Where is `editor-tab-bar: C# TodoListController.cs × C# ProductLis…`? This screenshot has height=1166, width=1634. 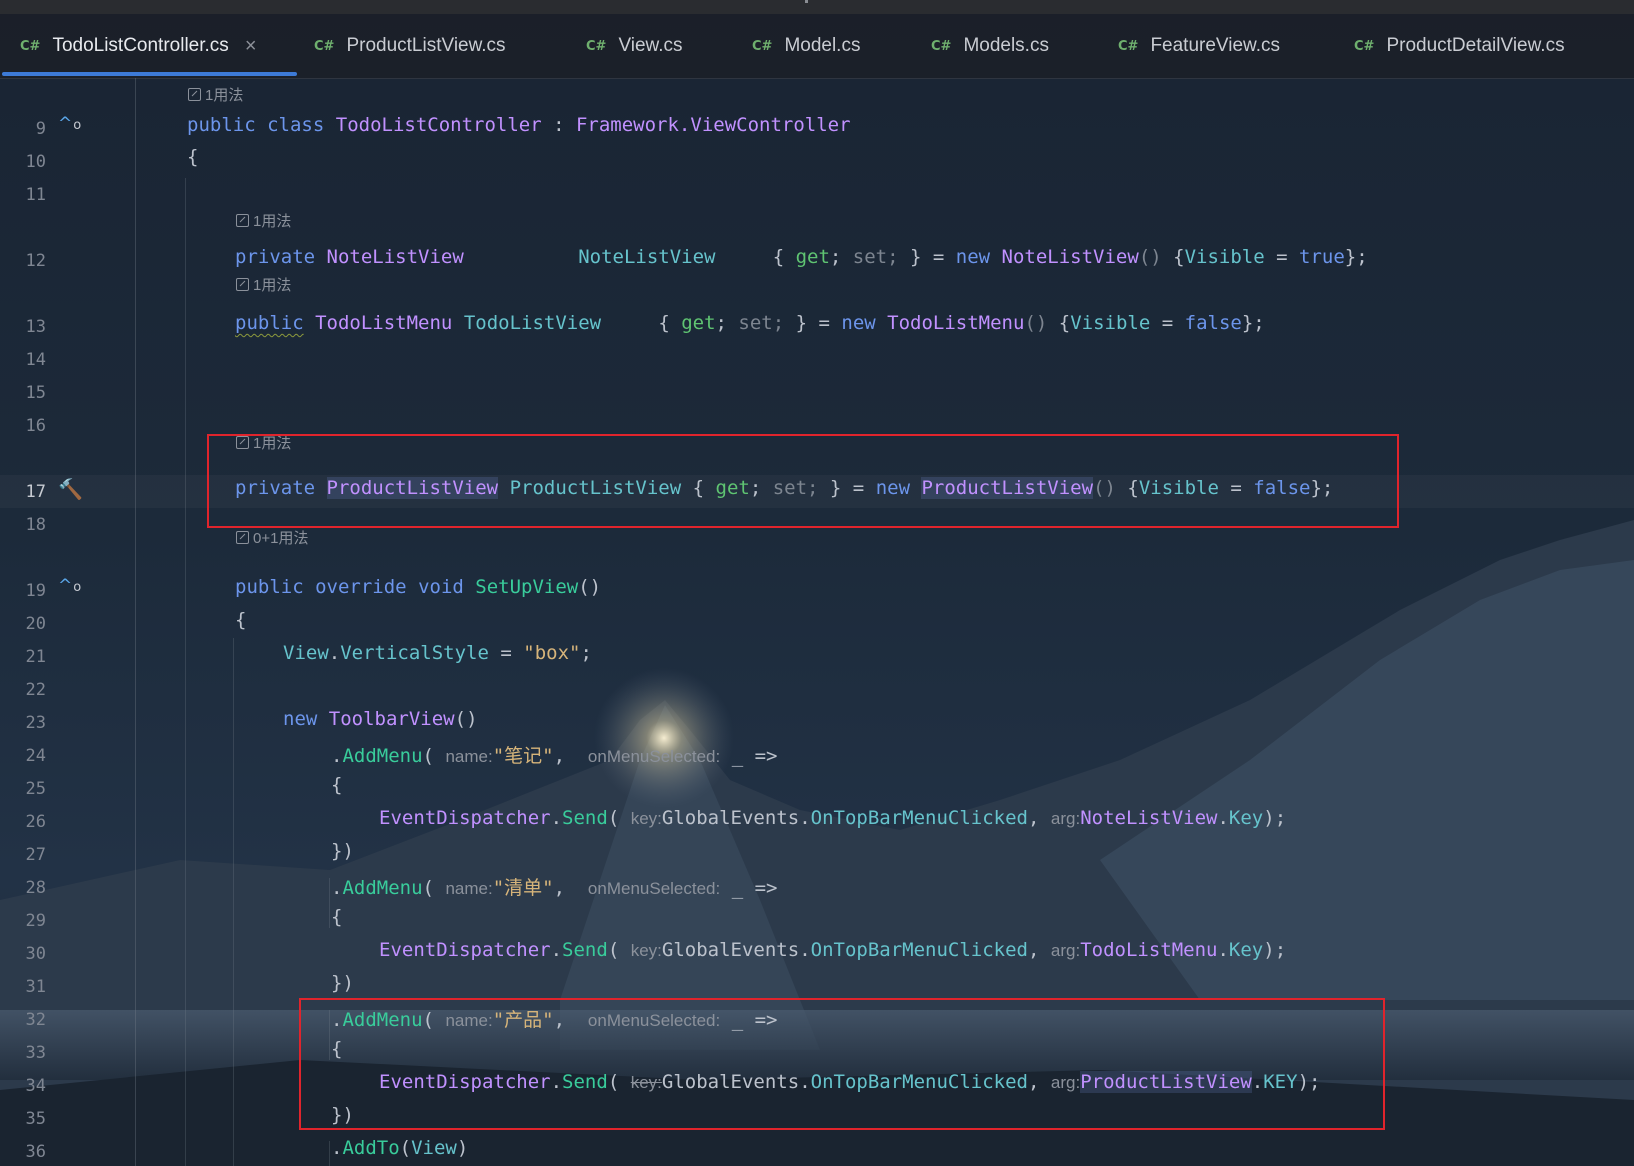
editor-tab-bar: C# TodoListController.cs × C# ProductLis… is located at coordinates (817, 46).